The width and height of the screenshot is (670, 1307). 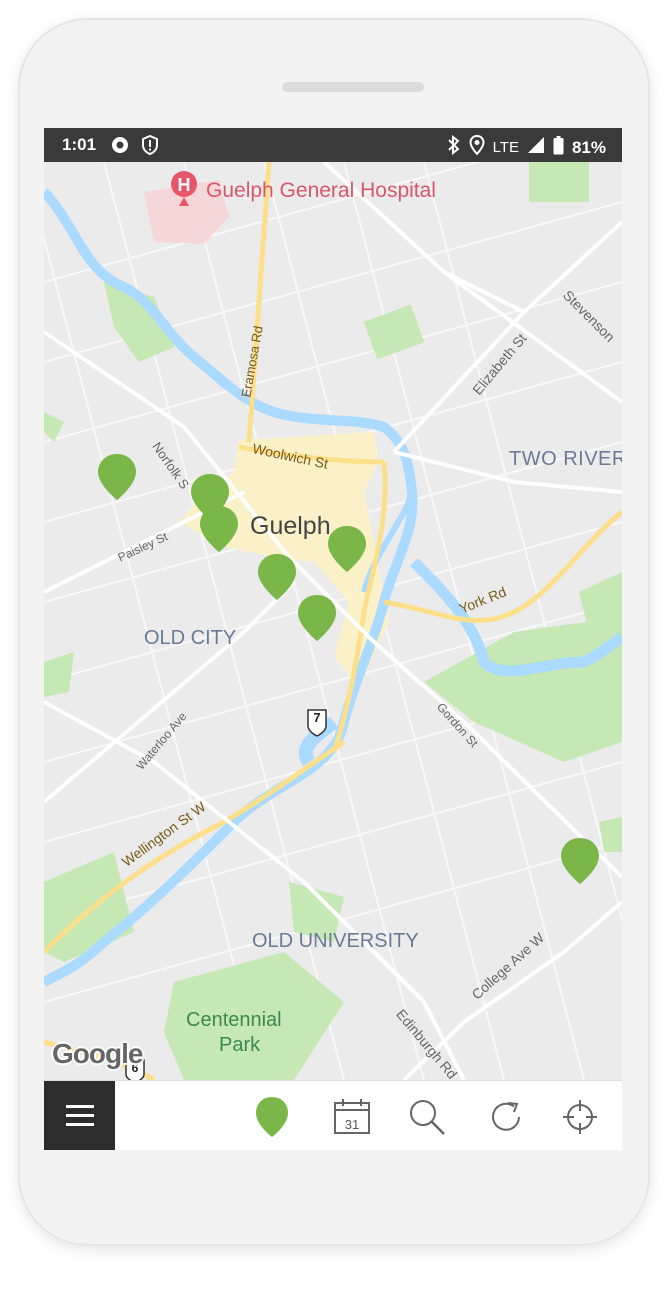 What do you see at coordinates (353, 87) in the screenshot?
I see `phone-speaker` at bounding box center [353, 87].